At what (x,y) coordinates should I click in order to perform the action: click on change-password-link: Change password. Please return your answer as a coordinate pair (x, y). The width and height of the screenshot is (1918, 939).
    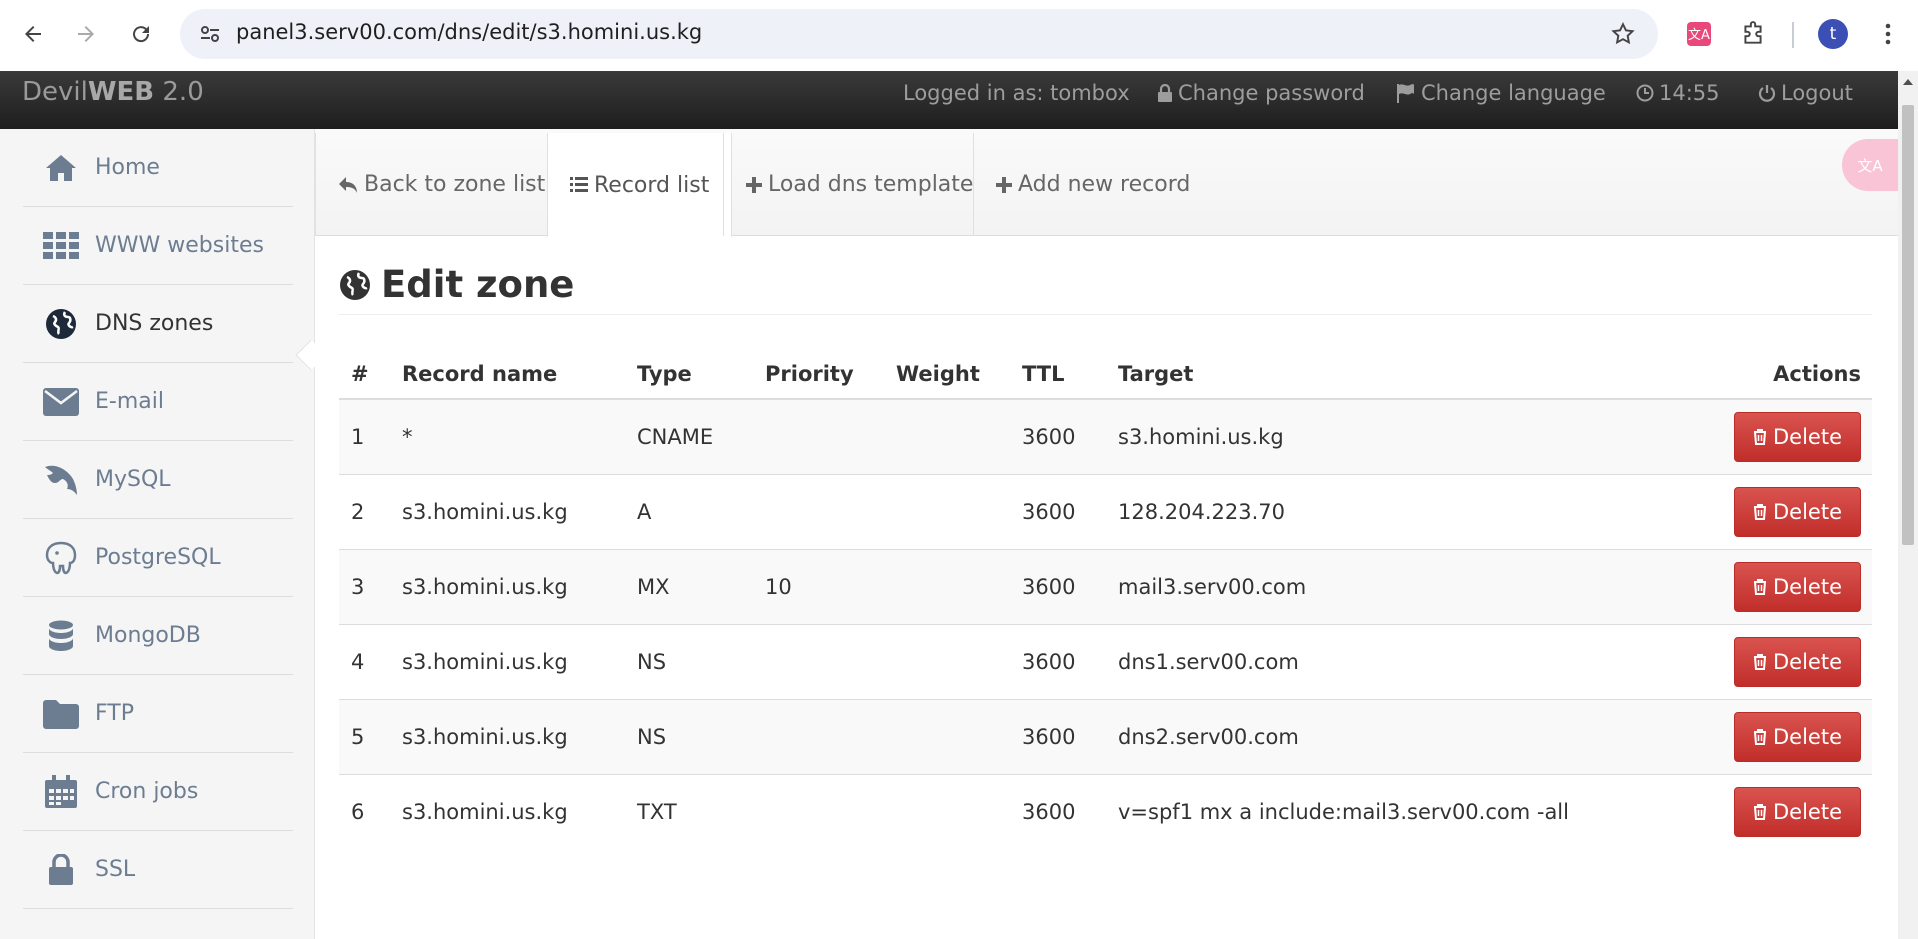
    Looking at the image, I should click on (1261, 93).